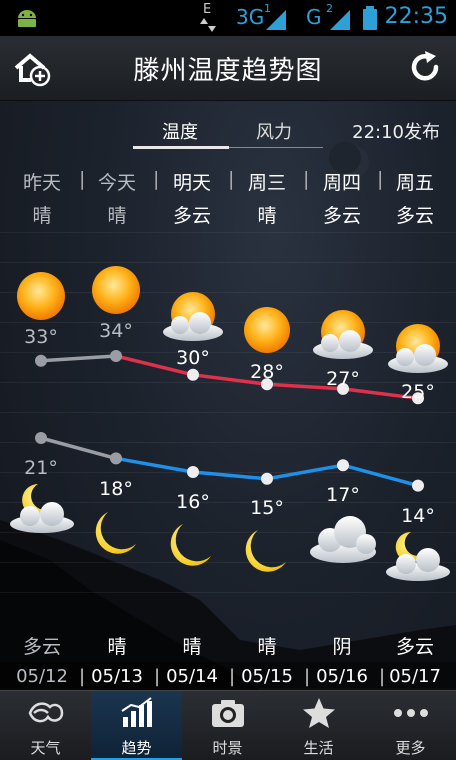 This screenshot has height=760, width=456. I want to click on date-label: 05/12, so click(42, 676).